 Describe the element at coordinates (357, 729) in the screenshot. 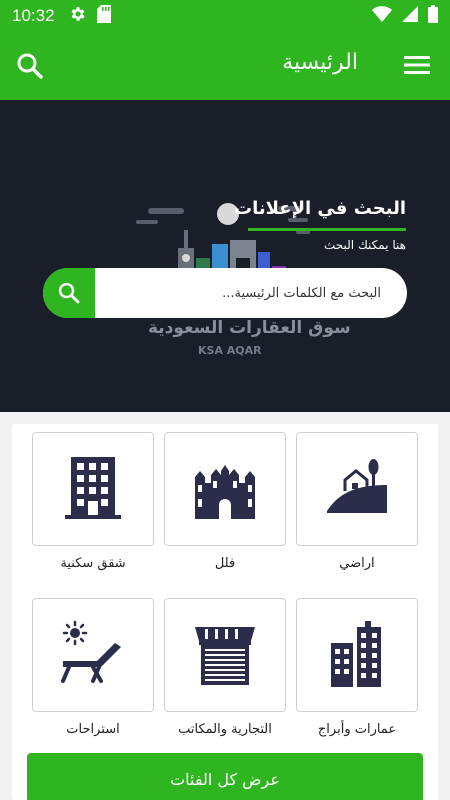

I see `category-label: عمارات وأبراج` at that location.